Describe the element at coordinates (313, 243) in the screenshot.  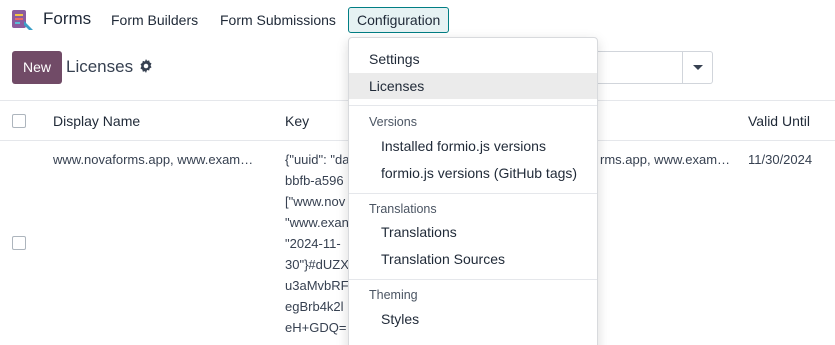
I see `key-line: "2024-11-` at that location.